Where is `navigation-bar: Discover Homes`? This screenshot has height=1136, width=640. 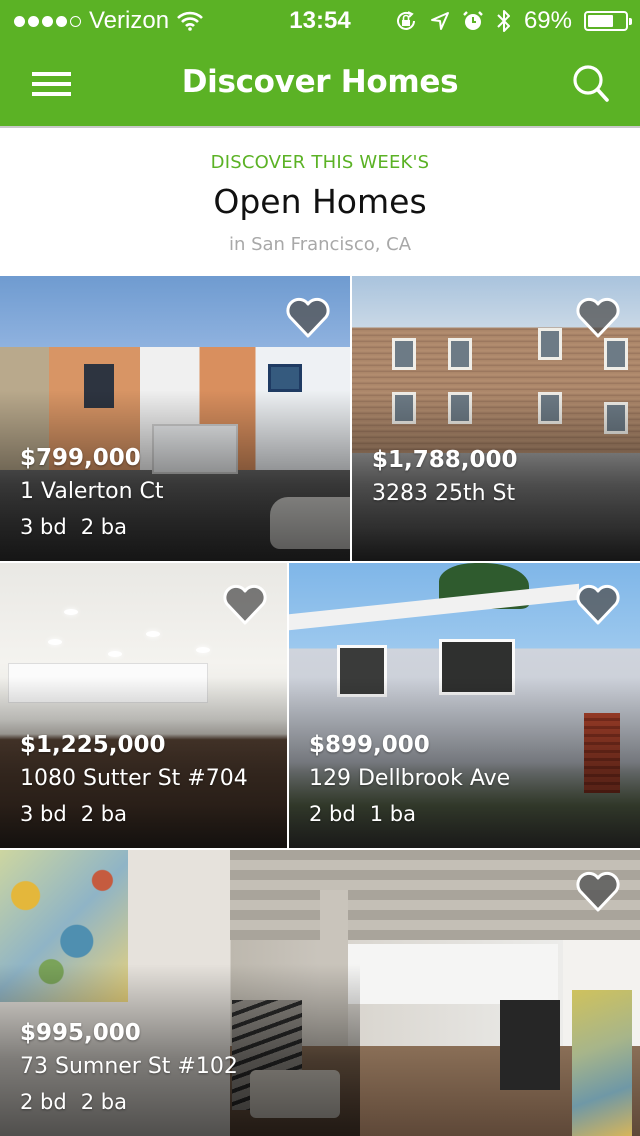
navigation-bar: Discover Homes is located at coordinates (320, 84).